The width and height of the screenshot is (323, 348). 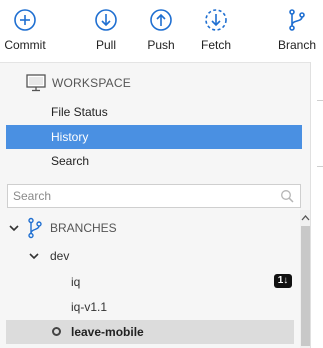 I want to click on branch-group-label: dev, so click(x=60, y=256).